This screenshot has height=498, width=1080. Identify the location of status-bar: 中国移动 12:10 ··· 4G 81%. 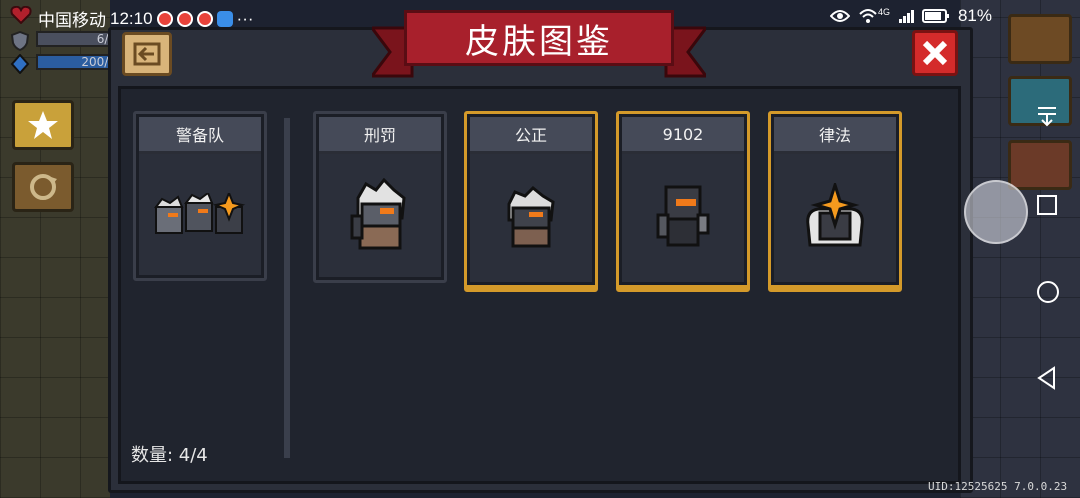
(540, 16).